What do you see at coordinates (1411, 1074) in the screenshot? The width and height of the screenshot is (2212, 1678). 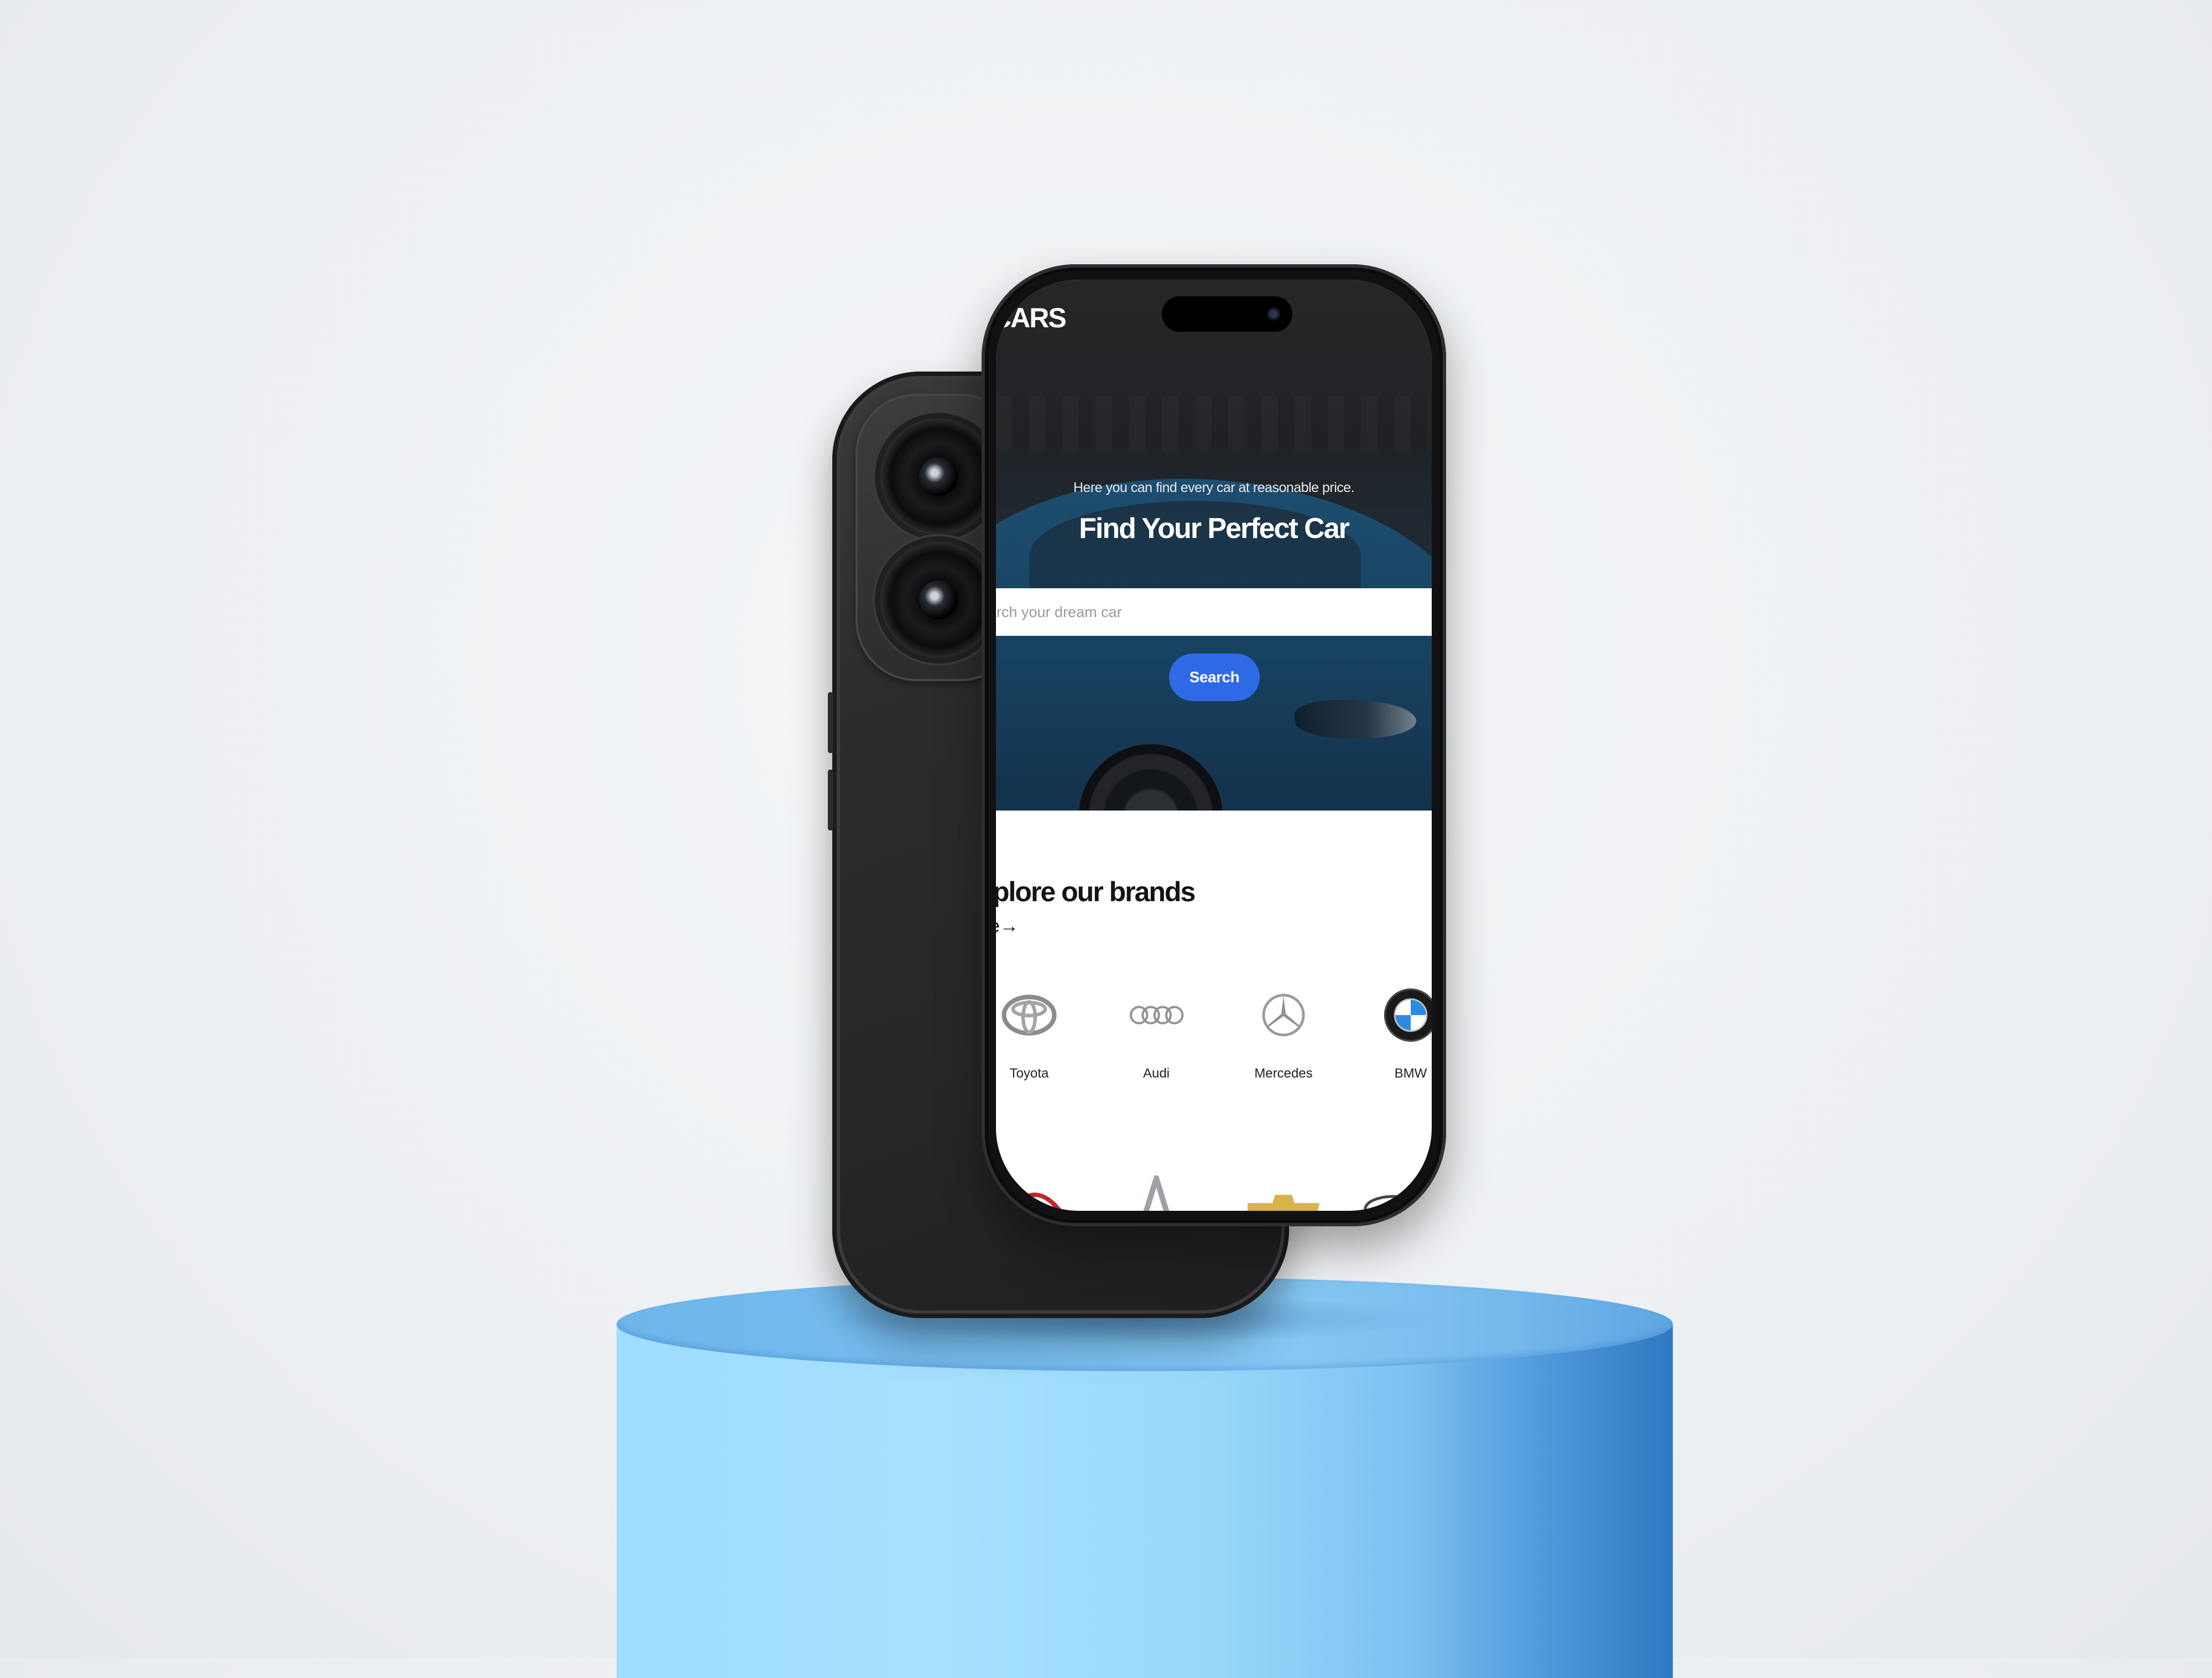 I see `brand-label: BMW` at bounding box center [1411, 1074].